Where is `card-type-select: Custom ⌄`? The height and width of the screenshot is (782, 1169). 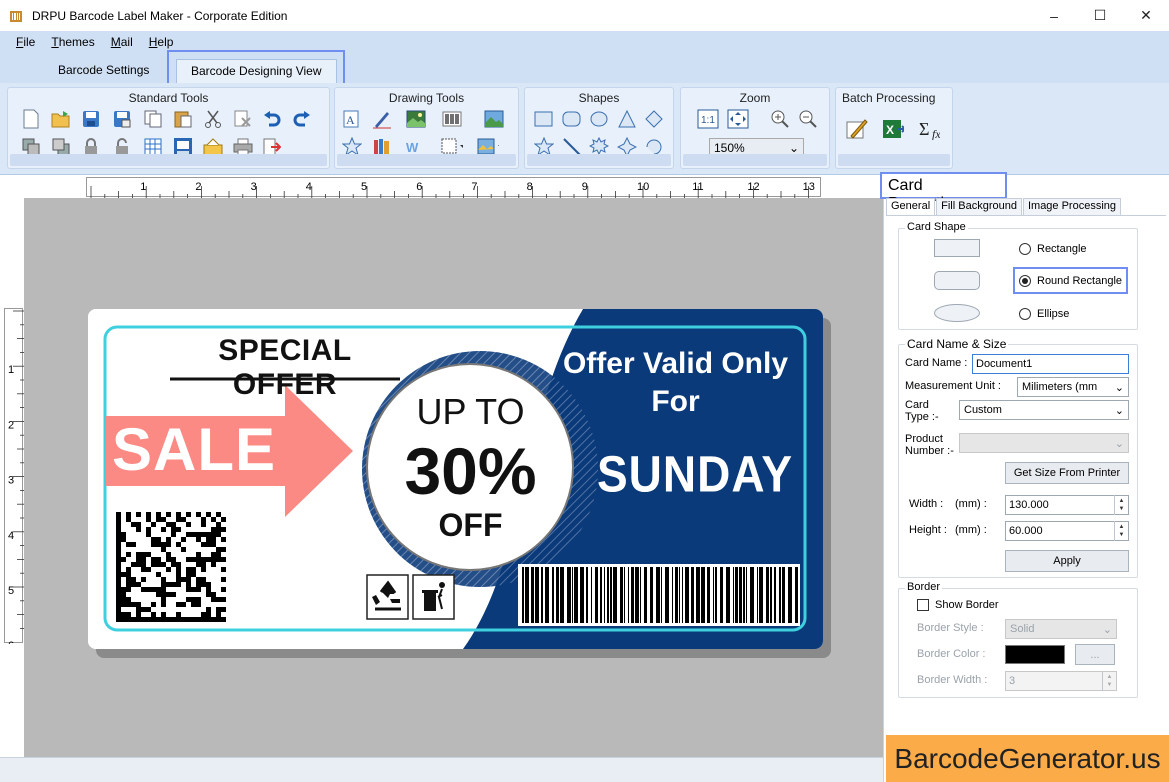
card-type-select: Custom ⌄ is located at coordinates (1044, 410).